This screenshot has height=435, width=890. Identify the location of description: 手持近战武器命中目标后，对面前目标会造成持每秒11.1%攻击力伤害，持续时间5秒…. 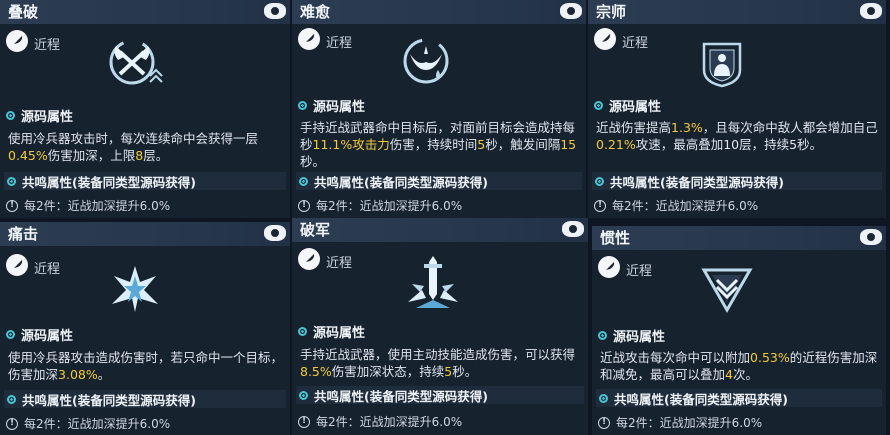
(438, 144).